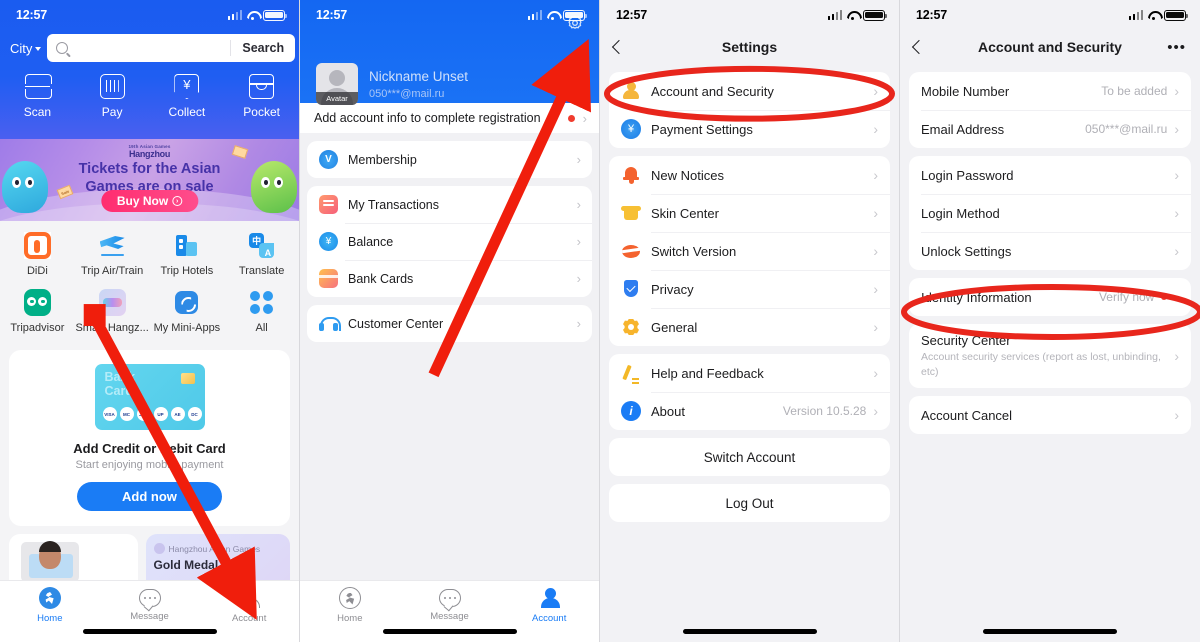 The height and width of the screenshot is (642, 1200). What do you see at coordinates (834, 15) in the screenshot?
I see `cellular-signal-icon` at bounding box center [834, 15].